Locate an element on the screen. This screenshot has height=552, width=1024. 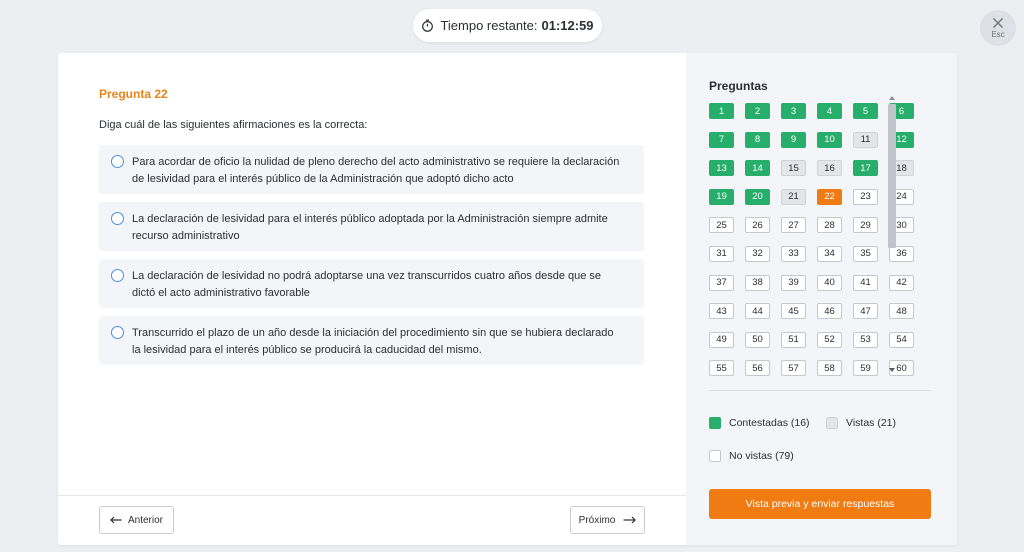
arrow-right-icon is located at coordinates (630, 520).